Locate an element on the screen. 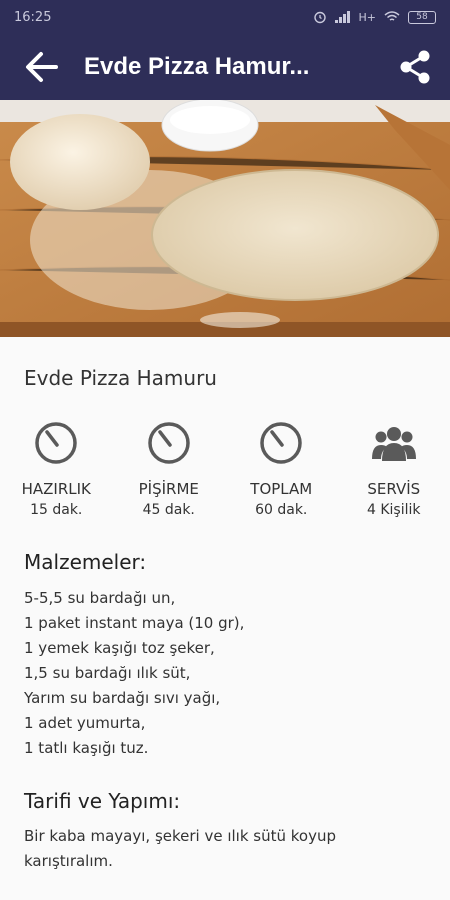  stat-value: 4 Kişilik is located at coordinates (394, 510).